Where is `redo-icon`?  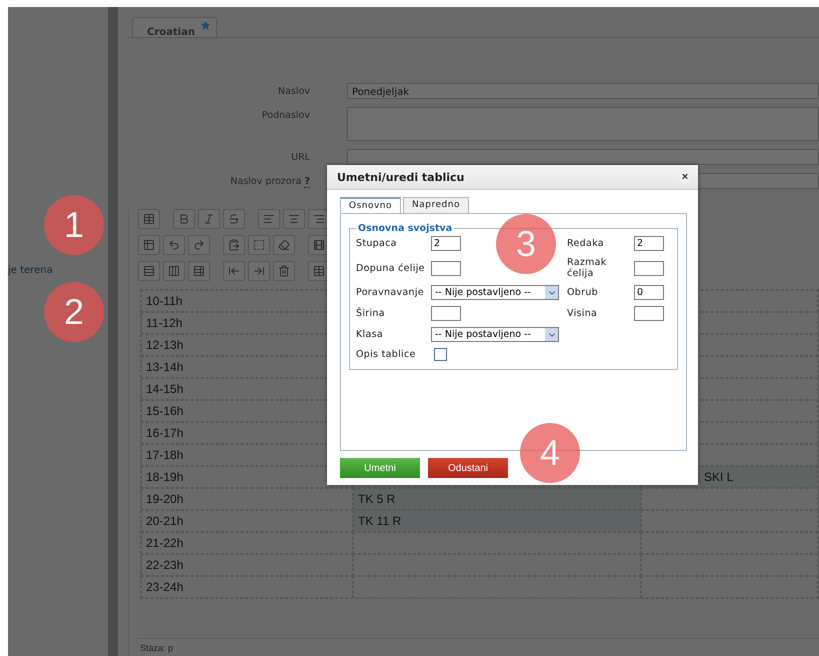 redo-icon is located at coordinates (199, 245).